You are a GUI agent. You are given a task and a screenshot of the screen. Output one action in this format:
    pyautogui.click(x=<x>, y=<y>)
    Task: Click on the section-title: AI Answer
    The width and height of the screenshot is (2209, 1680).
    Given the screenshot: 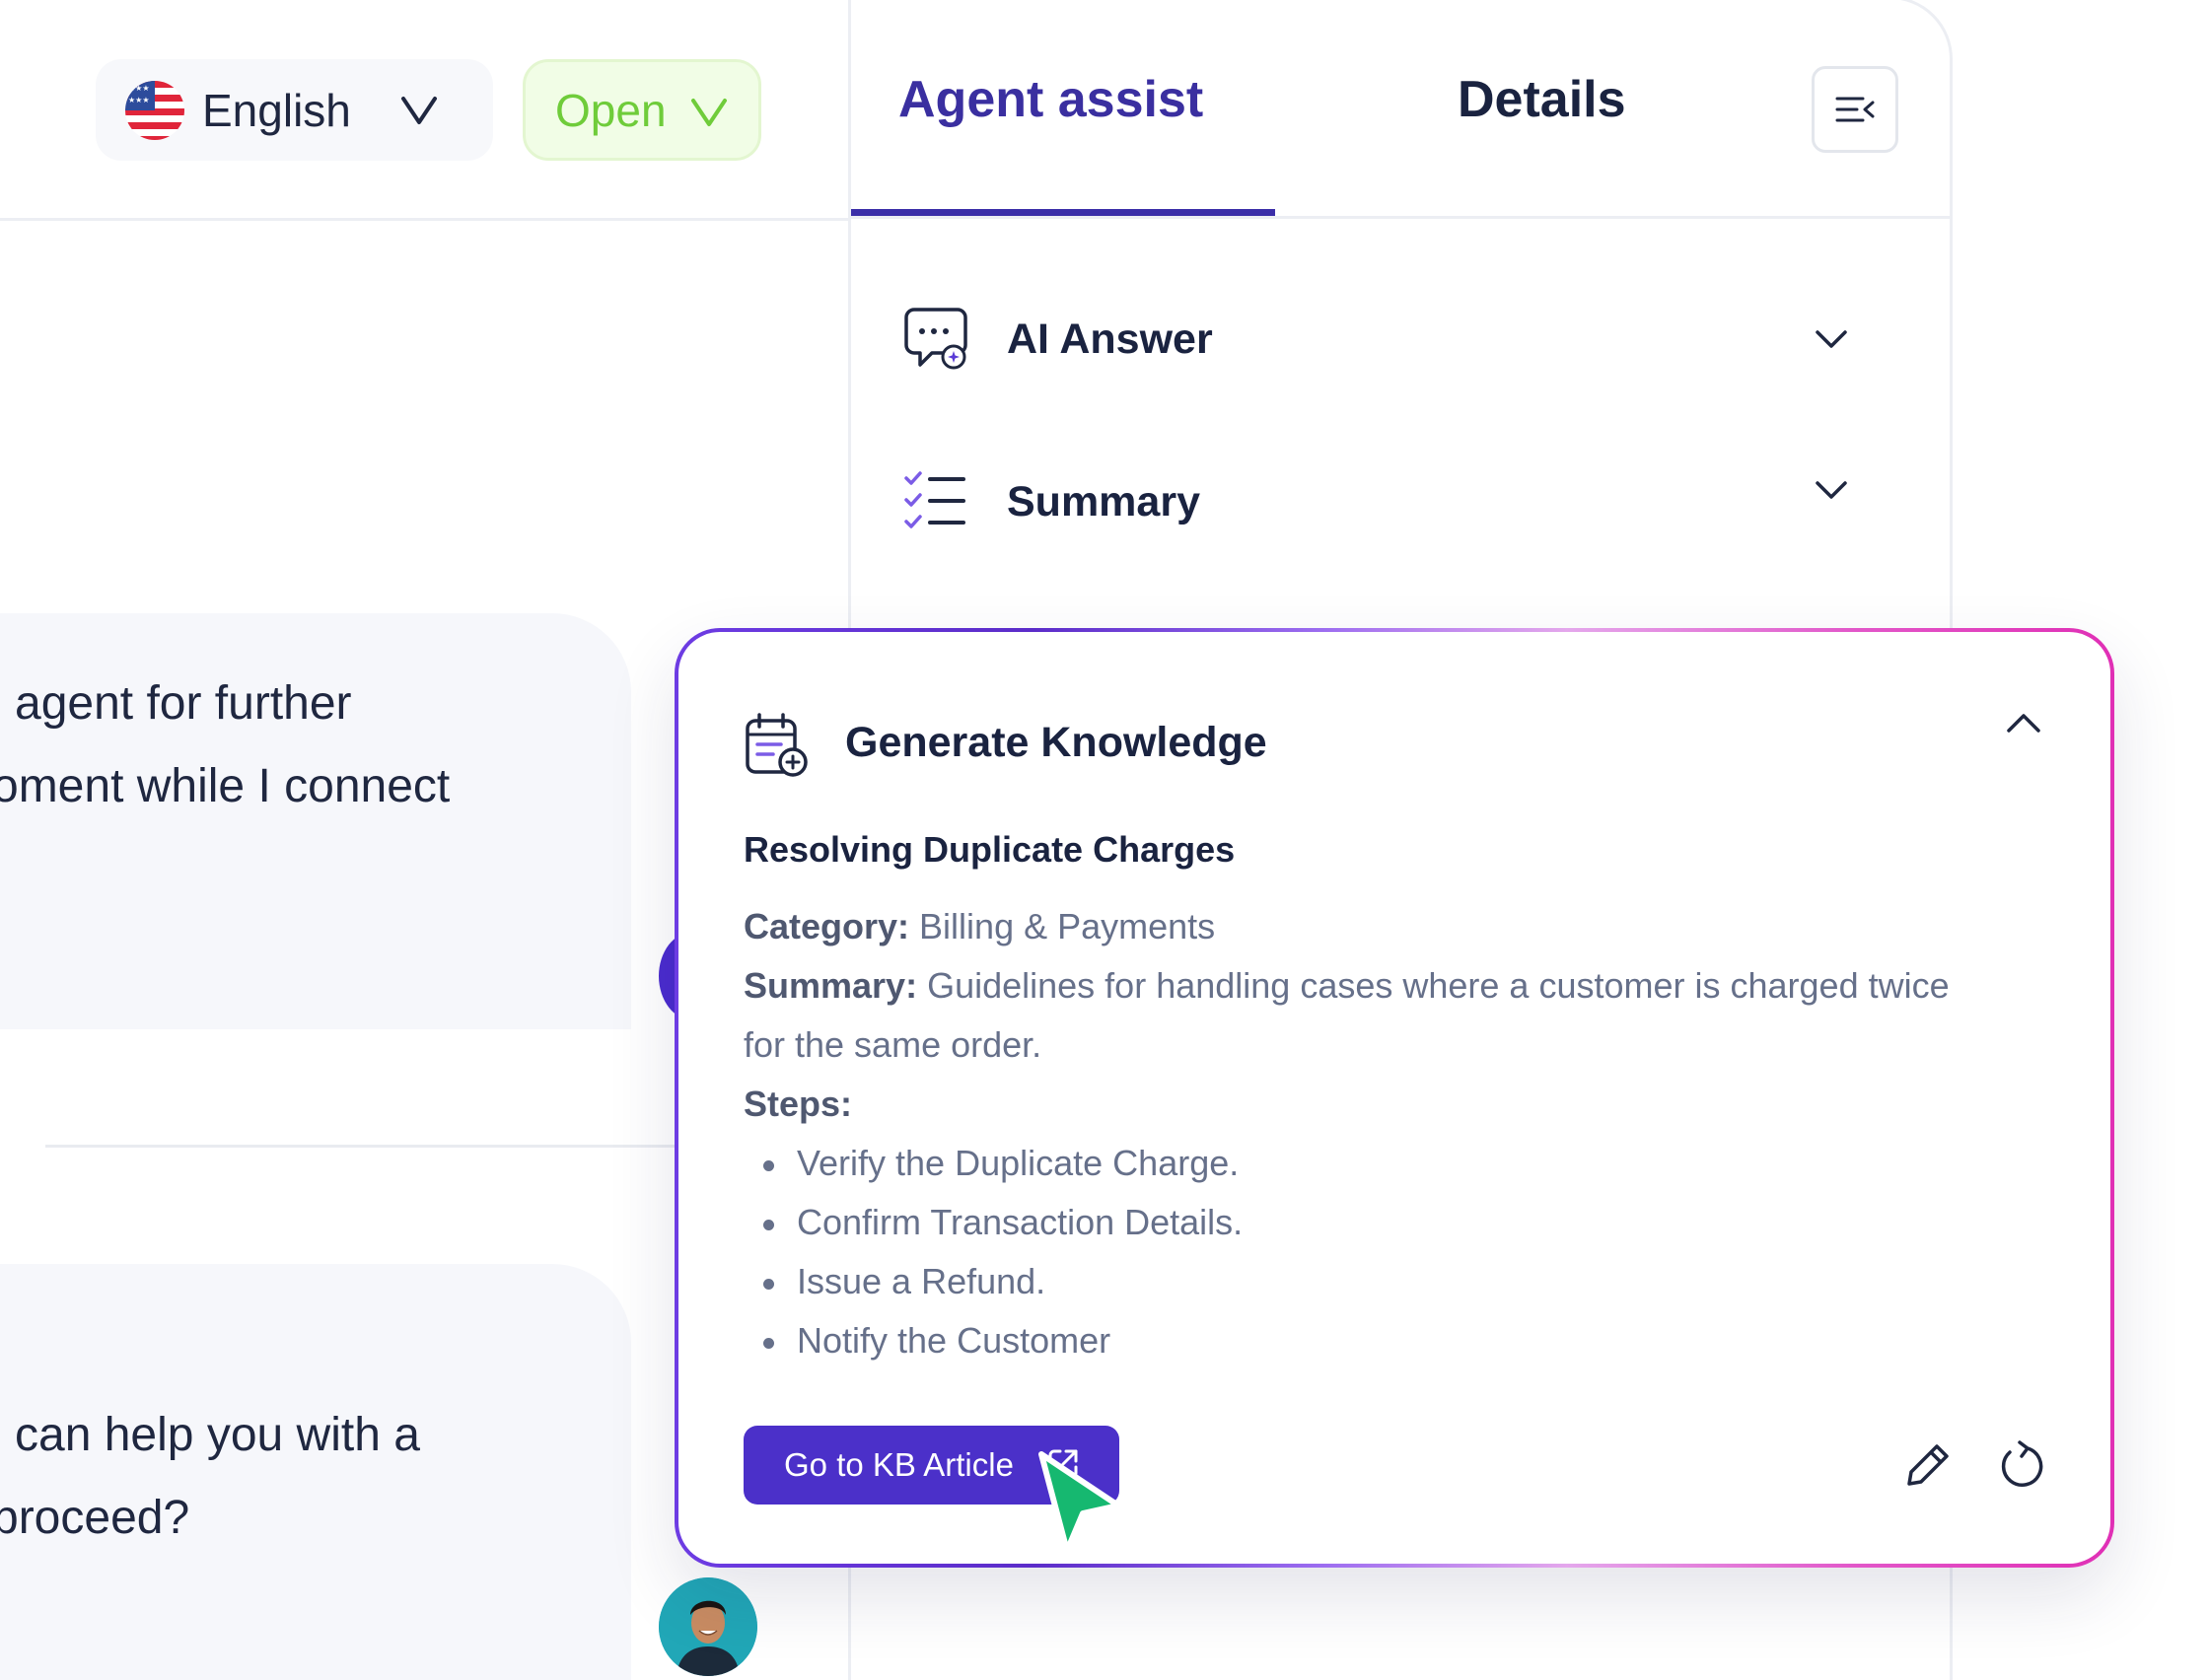 What is the action you would take?
    pyautogui.click(x=1110, y=339)
    